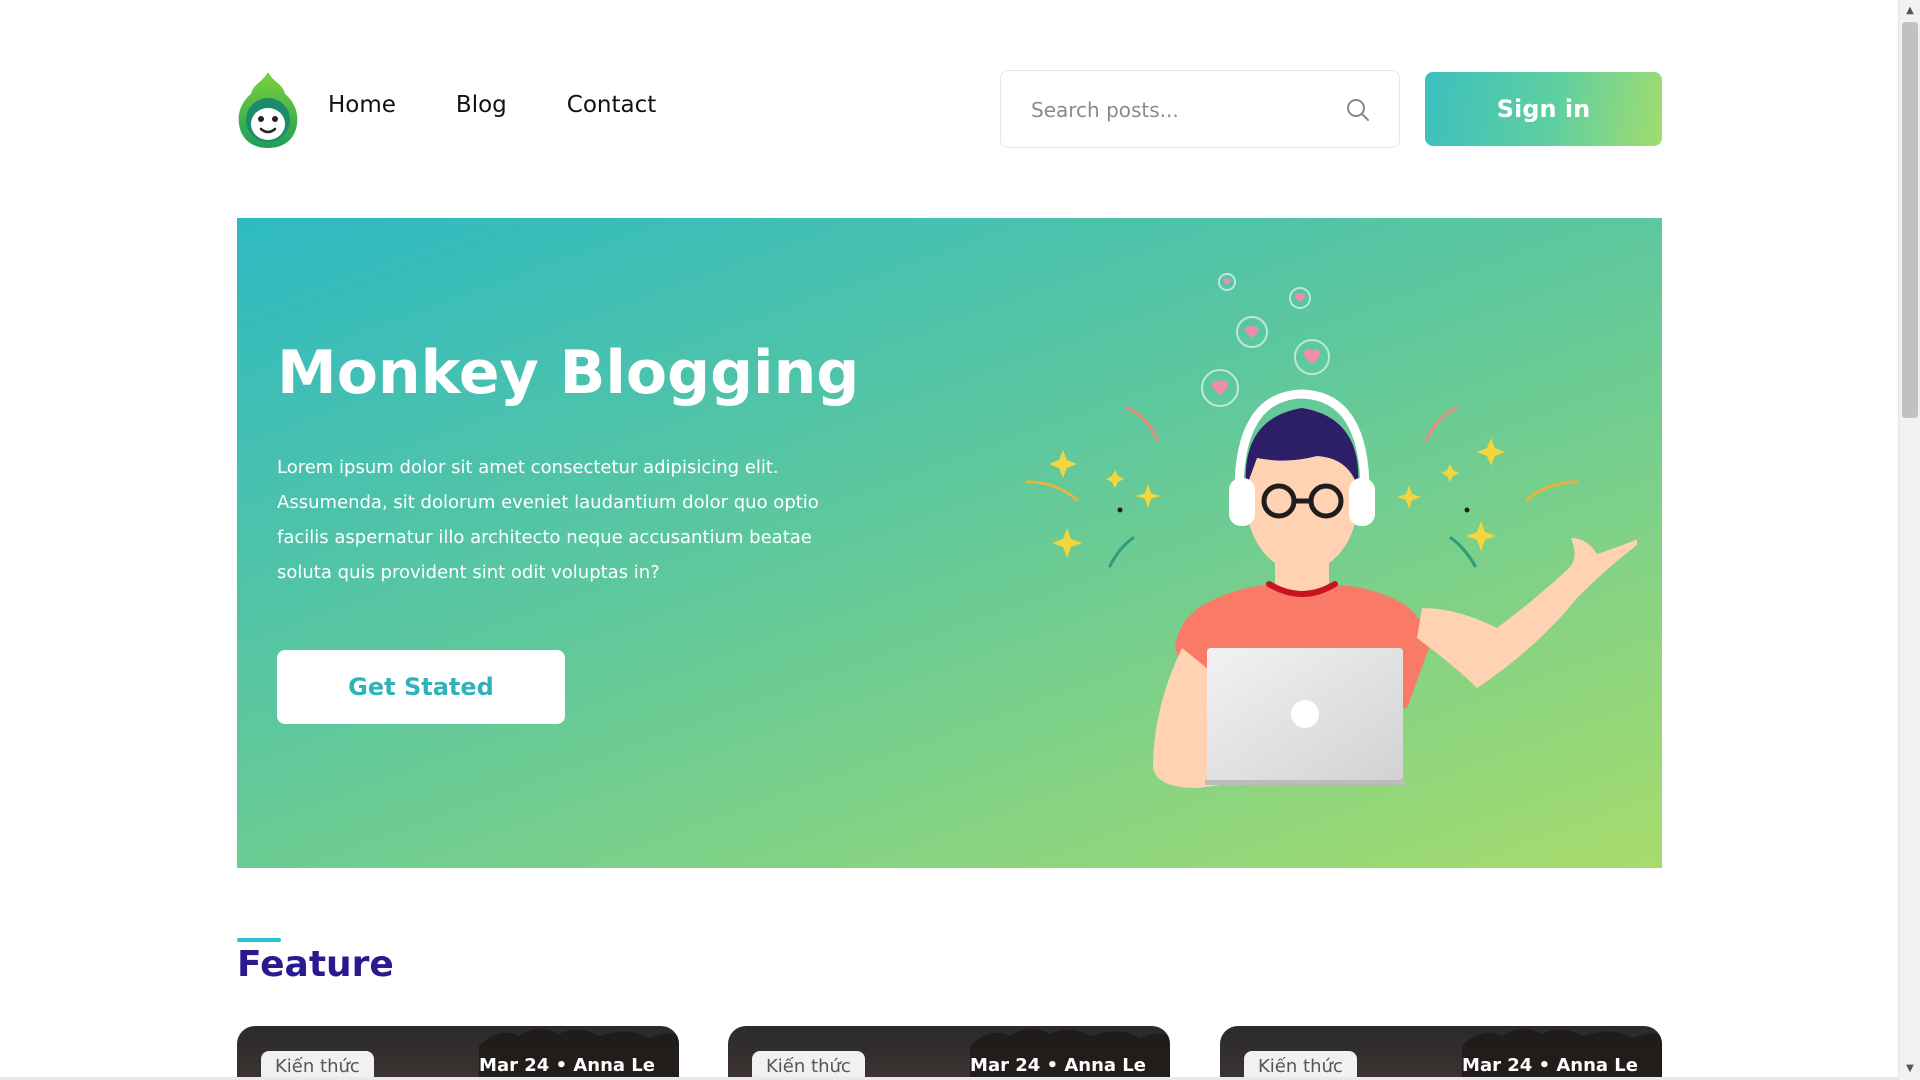 The width and height of the screenshot is (1920, 1080). Describe the element at coordinates (1909, 540) in the screenshot. I see `vertical-scrollbar: ▲ ▼` at that location.